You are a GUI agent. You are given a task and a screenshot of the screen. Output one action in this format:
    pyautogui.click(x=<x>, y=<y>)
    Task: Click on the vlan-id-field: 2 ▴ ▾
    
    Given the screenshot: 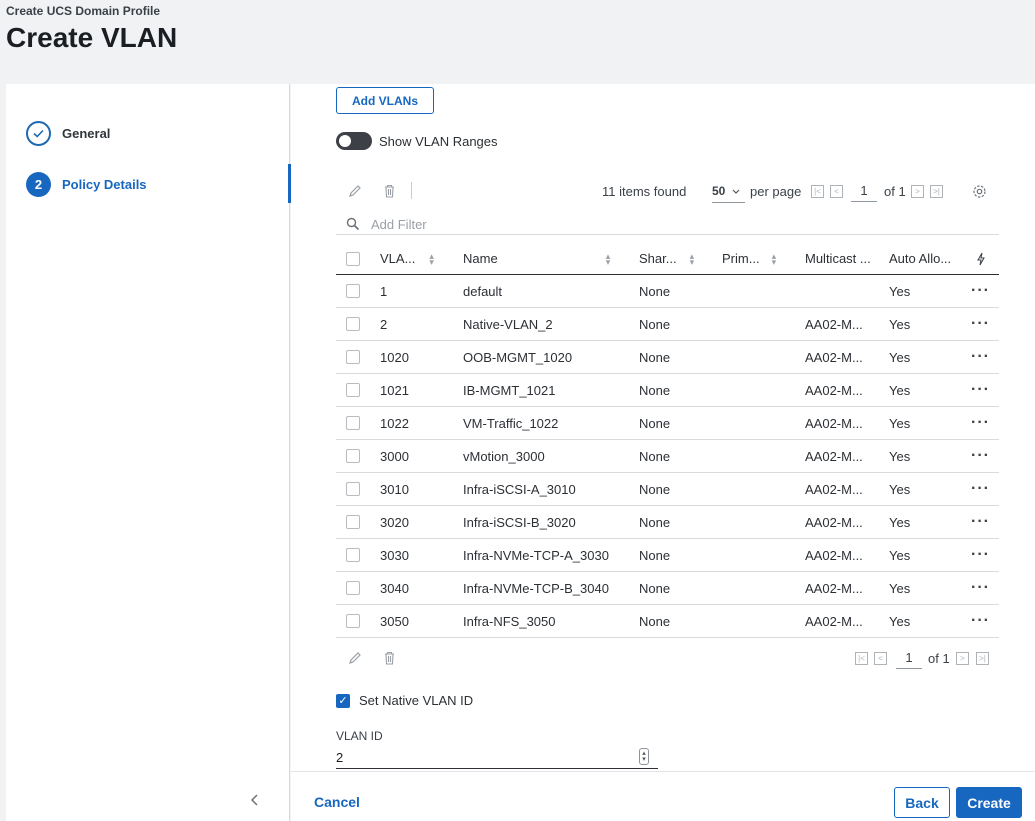 What is the action you would take?
    pyautogui.click(x=497, y=757)
    